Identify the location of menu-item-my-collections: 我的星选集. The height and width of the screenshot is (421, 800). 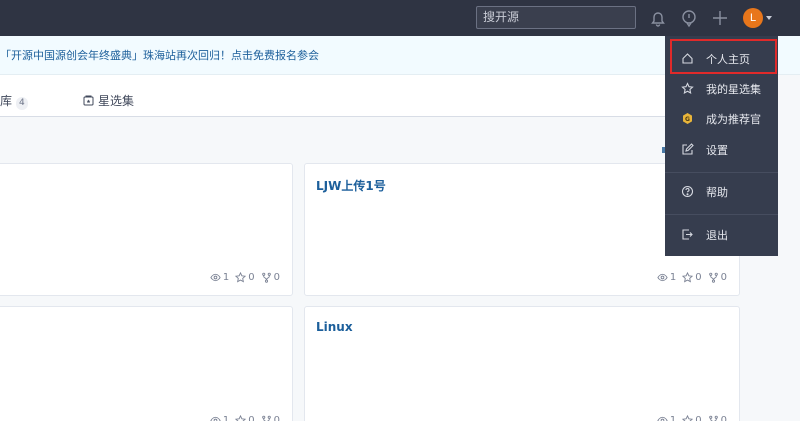
(721, 89).